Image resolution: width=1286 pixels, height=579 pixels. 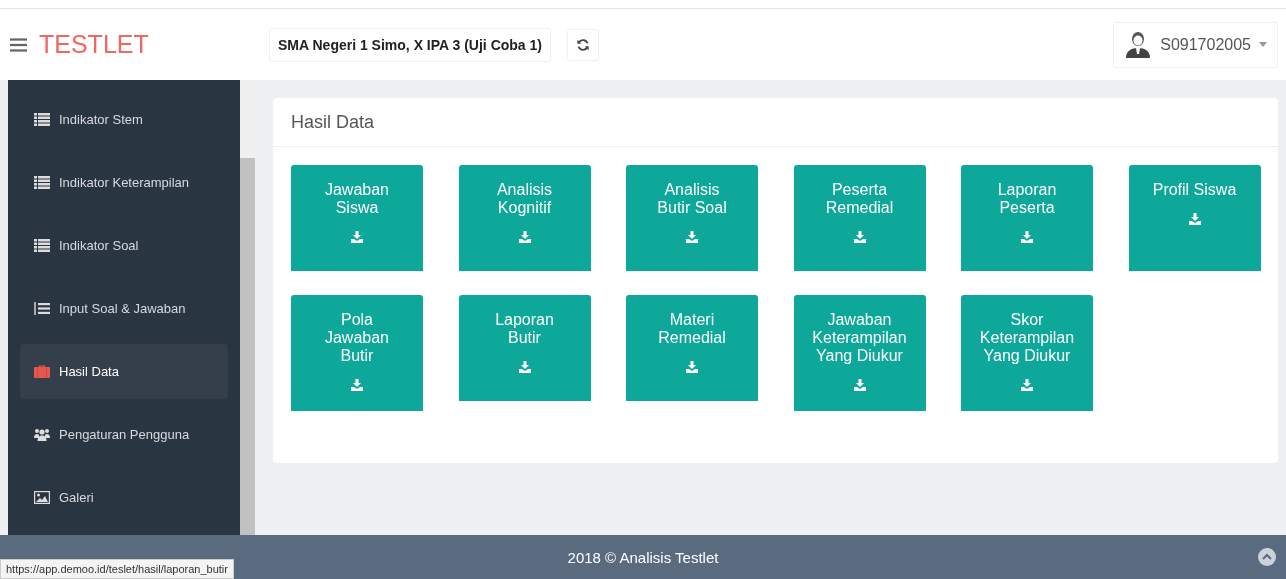 What do you see at coordinates (124, 497) in the screenshot?
I see `sidebar-item: Galeri` at bounding box center [124, 497].